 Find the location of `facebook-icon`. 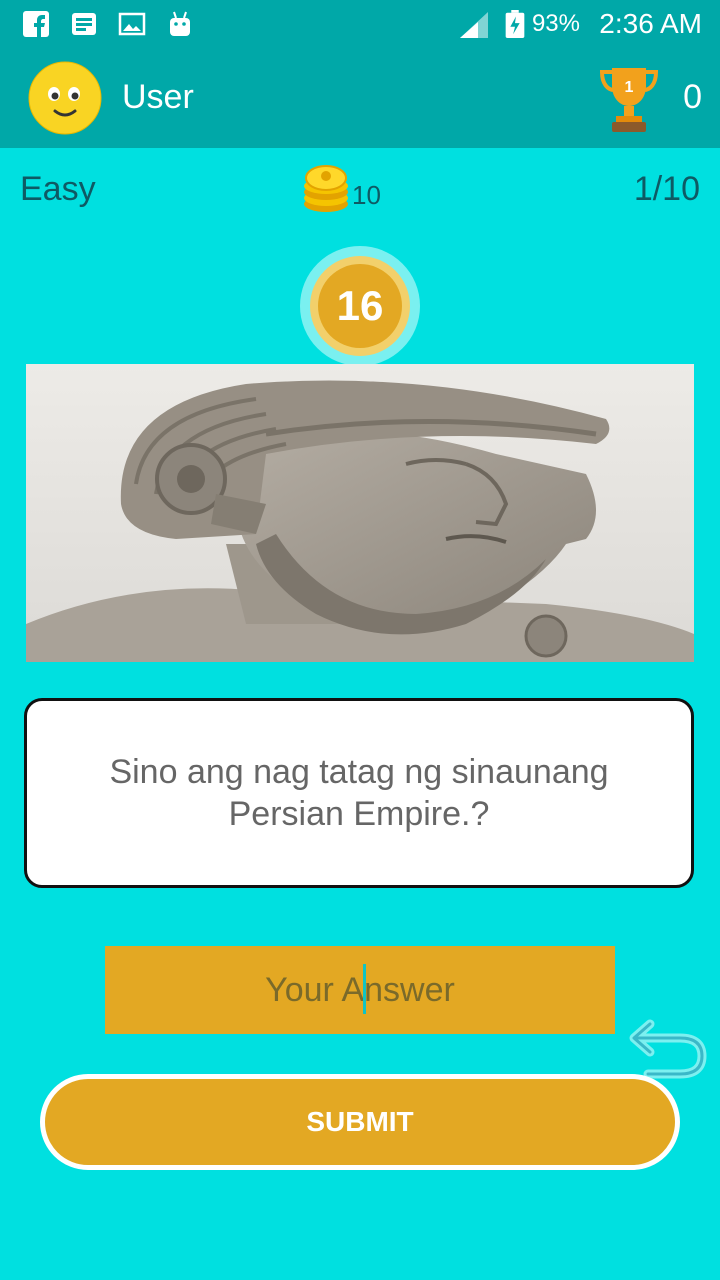

facebook-icon is located at coordinates (36, 24).